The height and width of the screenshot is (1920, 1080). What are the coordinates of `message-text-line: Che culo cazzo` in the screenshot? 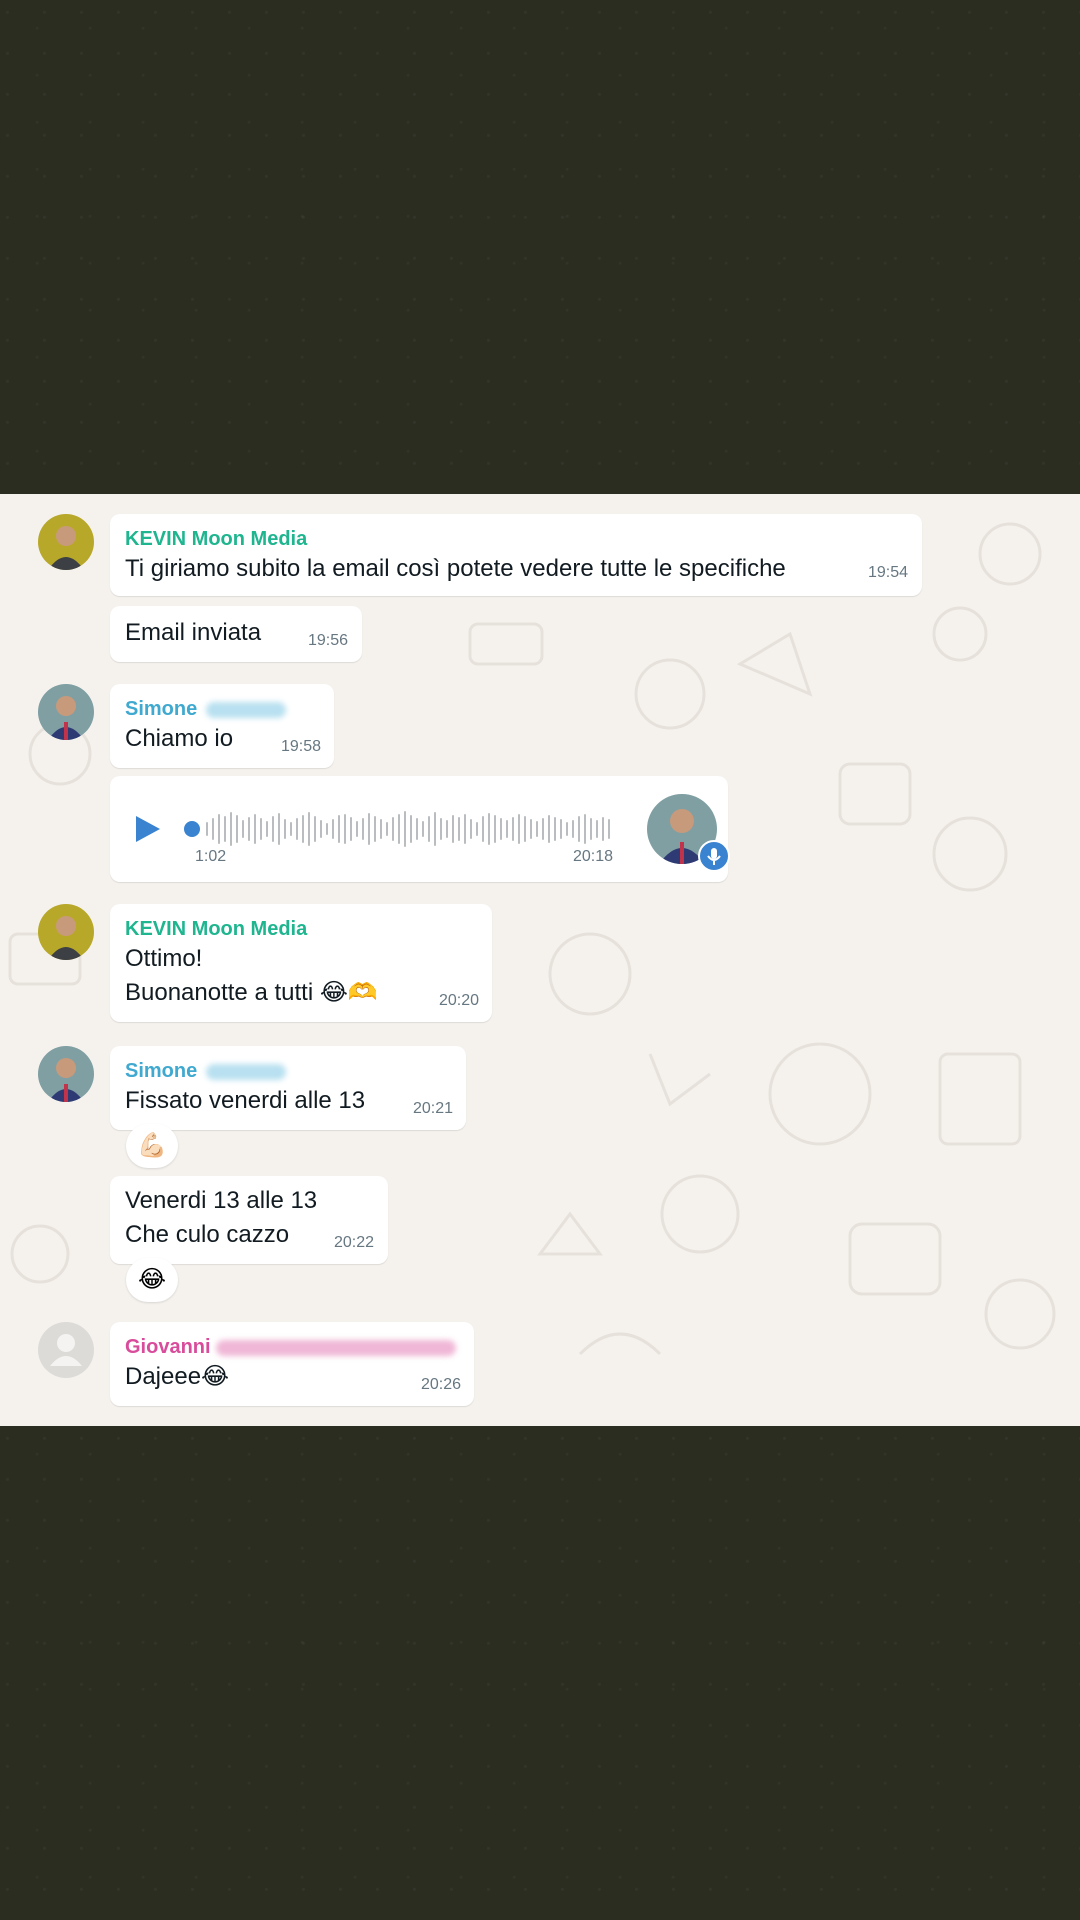 It's located at (207, 1234).